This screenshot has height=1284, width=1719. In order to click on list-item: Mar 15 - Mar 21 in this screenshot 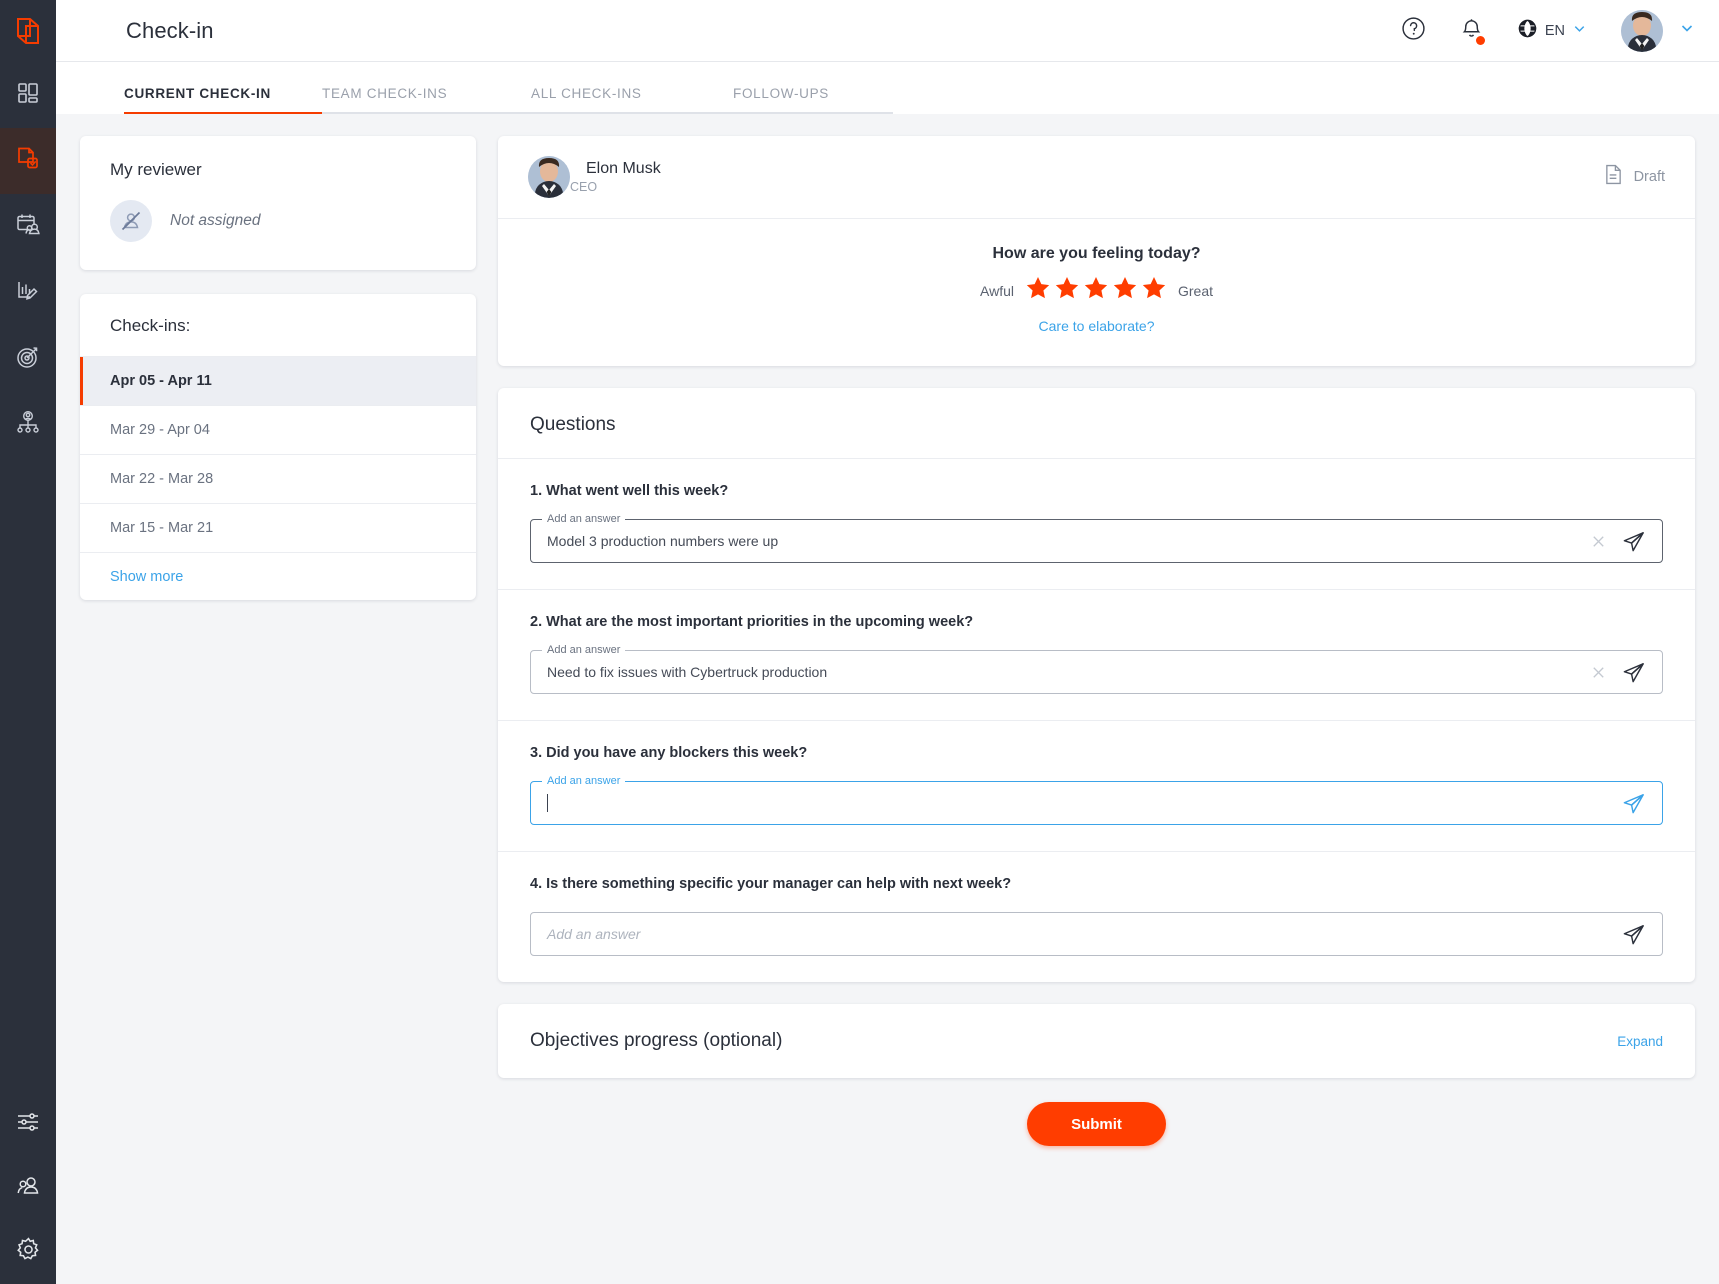, I will do `click(278, 527)`.